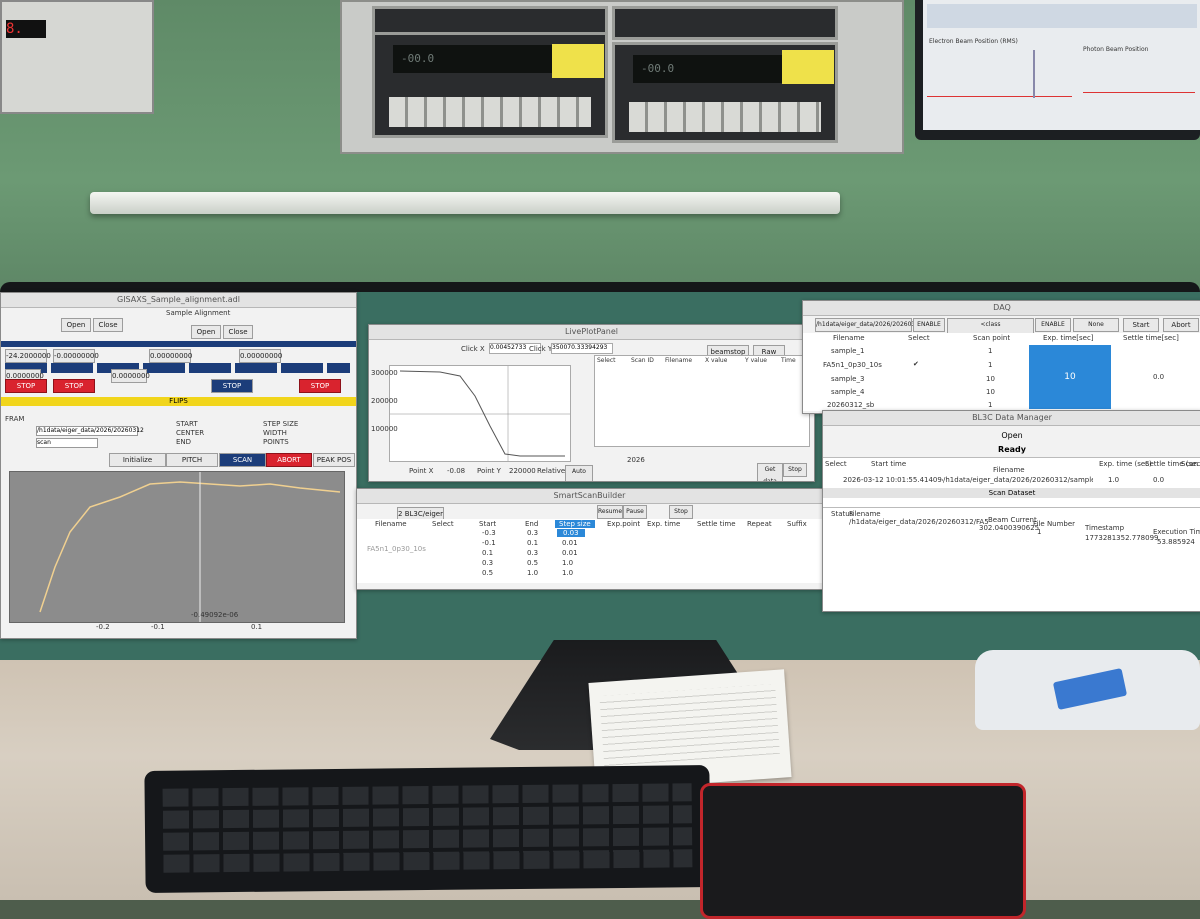 The height and width of the screenshot is (919, 1200). What do you see at coordinates (1176, 542) in the screenshot?
I see `result-execution-time: 53.885924` at bounding box center [1176, 542].